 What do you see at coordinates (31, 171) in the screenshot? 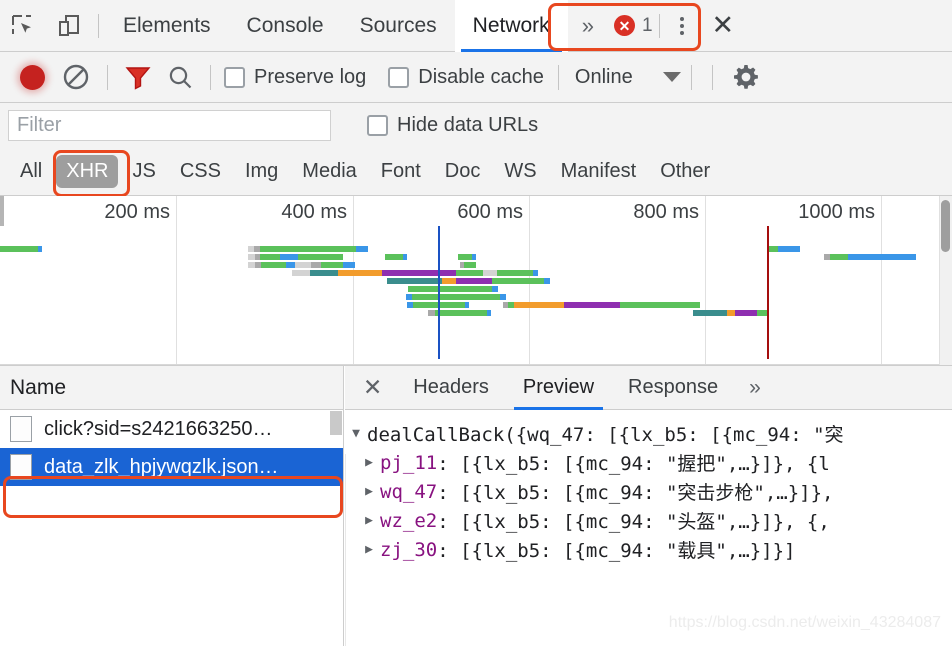
I see `type-filter-all: All` at bounding box center [31, 171].